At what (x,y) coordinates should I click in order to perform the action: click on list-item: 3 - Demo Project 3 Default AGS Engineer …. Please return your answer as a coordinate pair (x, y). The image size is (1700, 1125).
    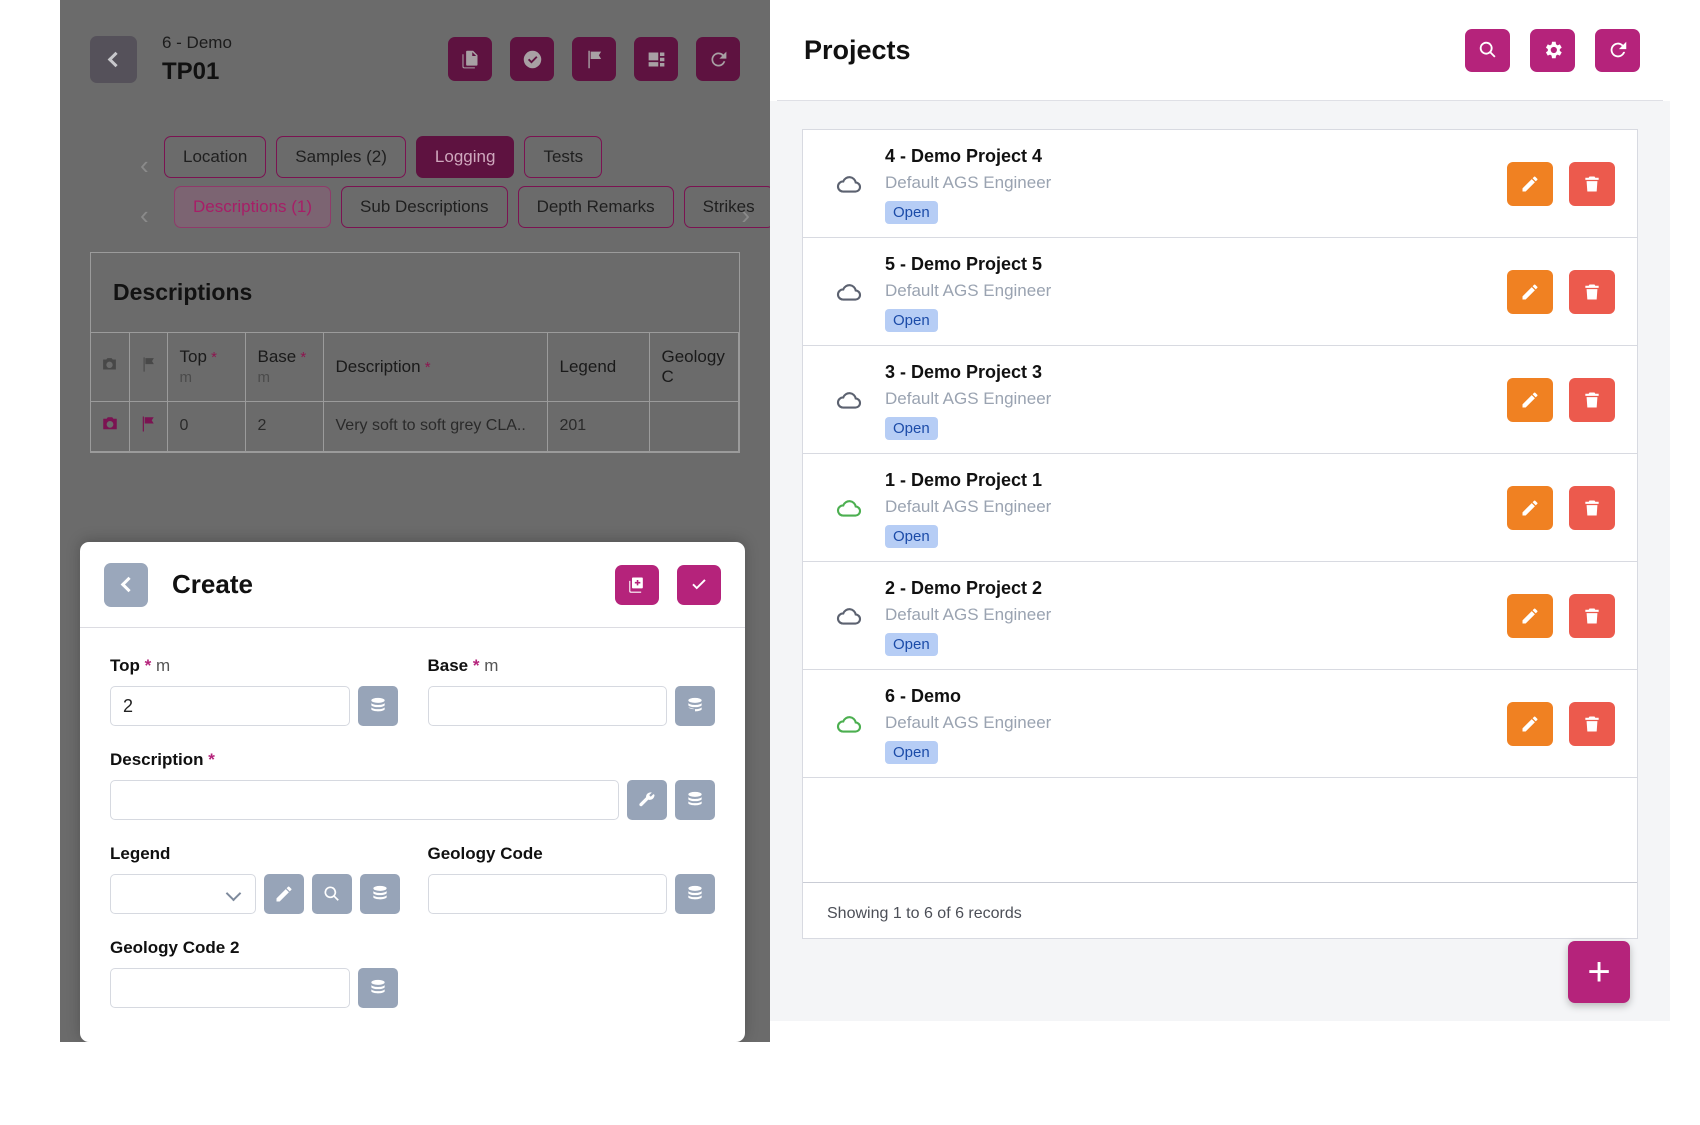
    Looking at the image, I should click on (1220, 400).